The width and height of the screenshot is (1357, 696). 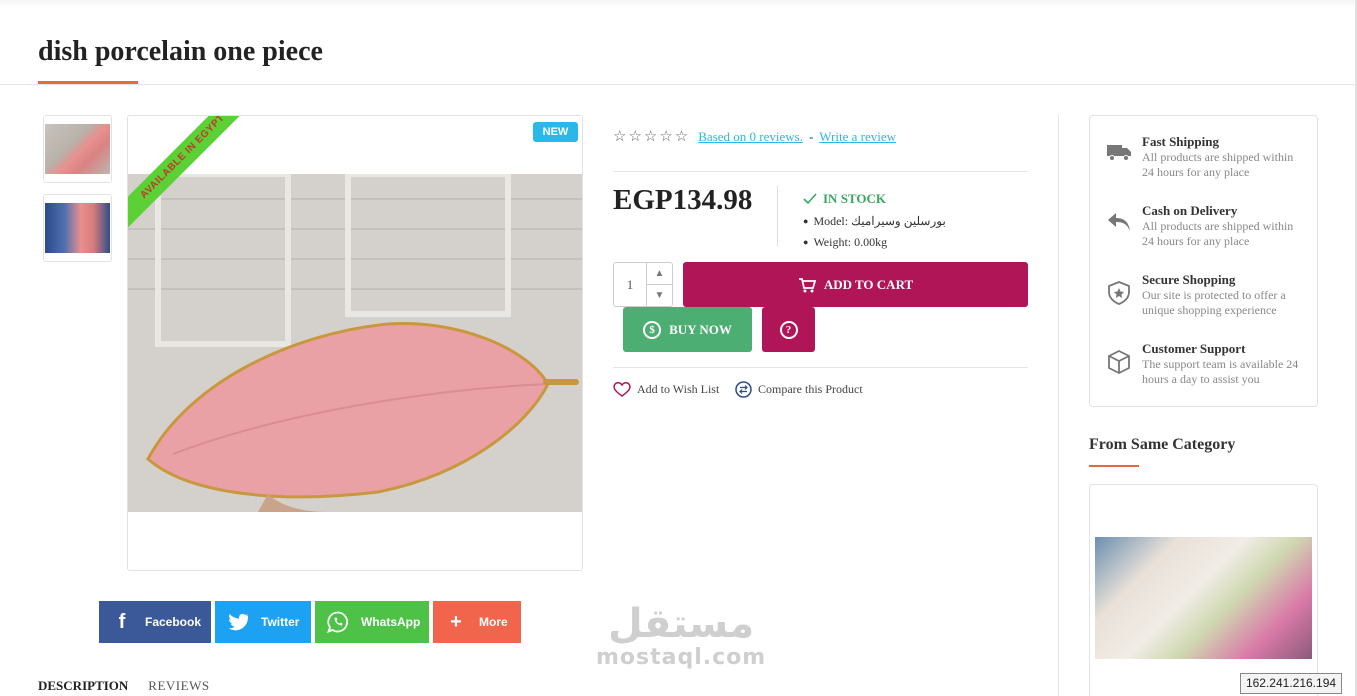 I want to click on tab-reviews: REVIEWS, so click(x=178, y=686).